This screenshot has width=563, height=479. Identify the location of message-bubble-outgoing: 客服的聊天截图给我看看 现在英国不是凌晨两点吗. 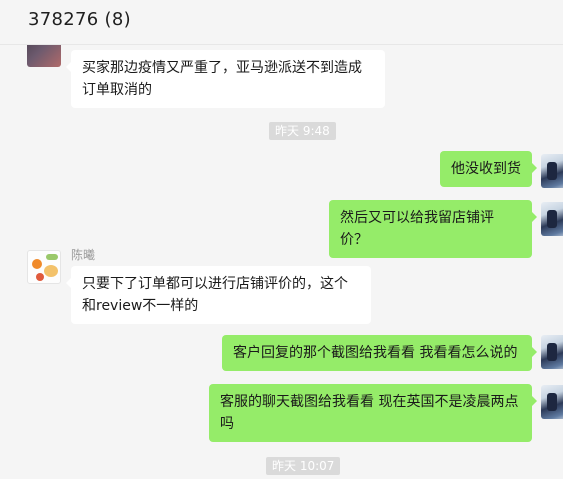
(373, 413).